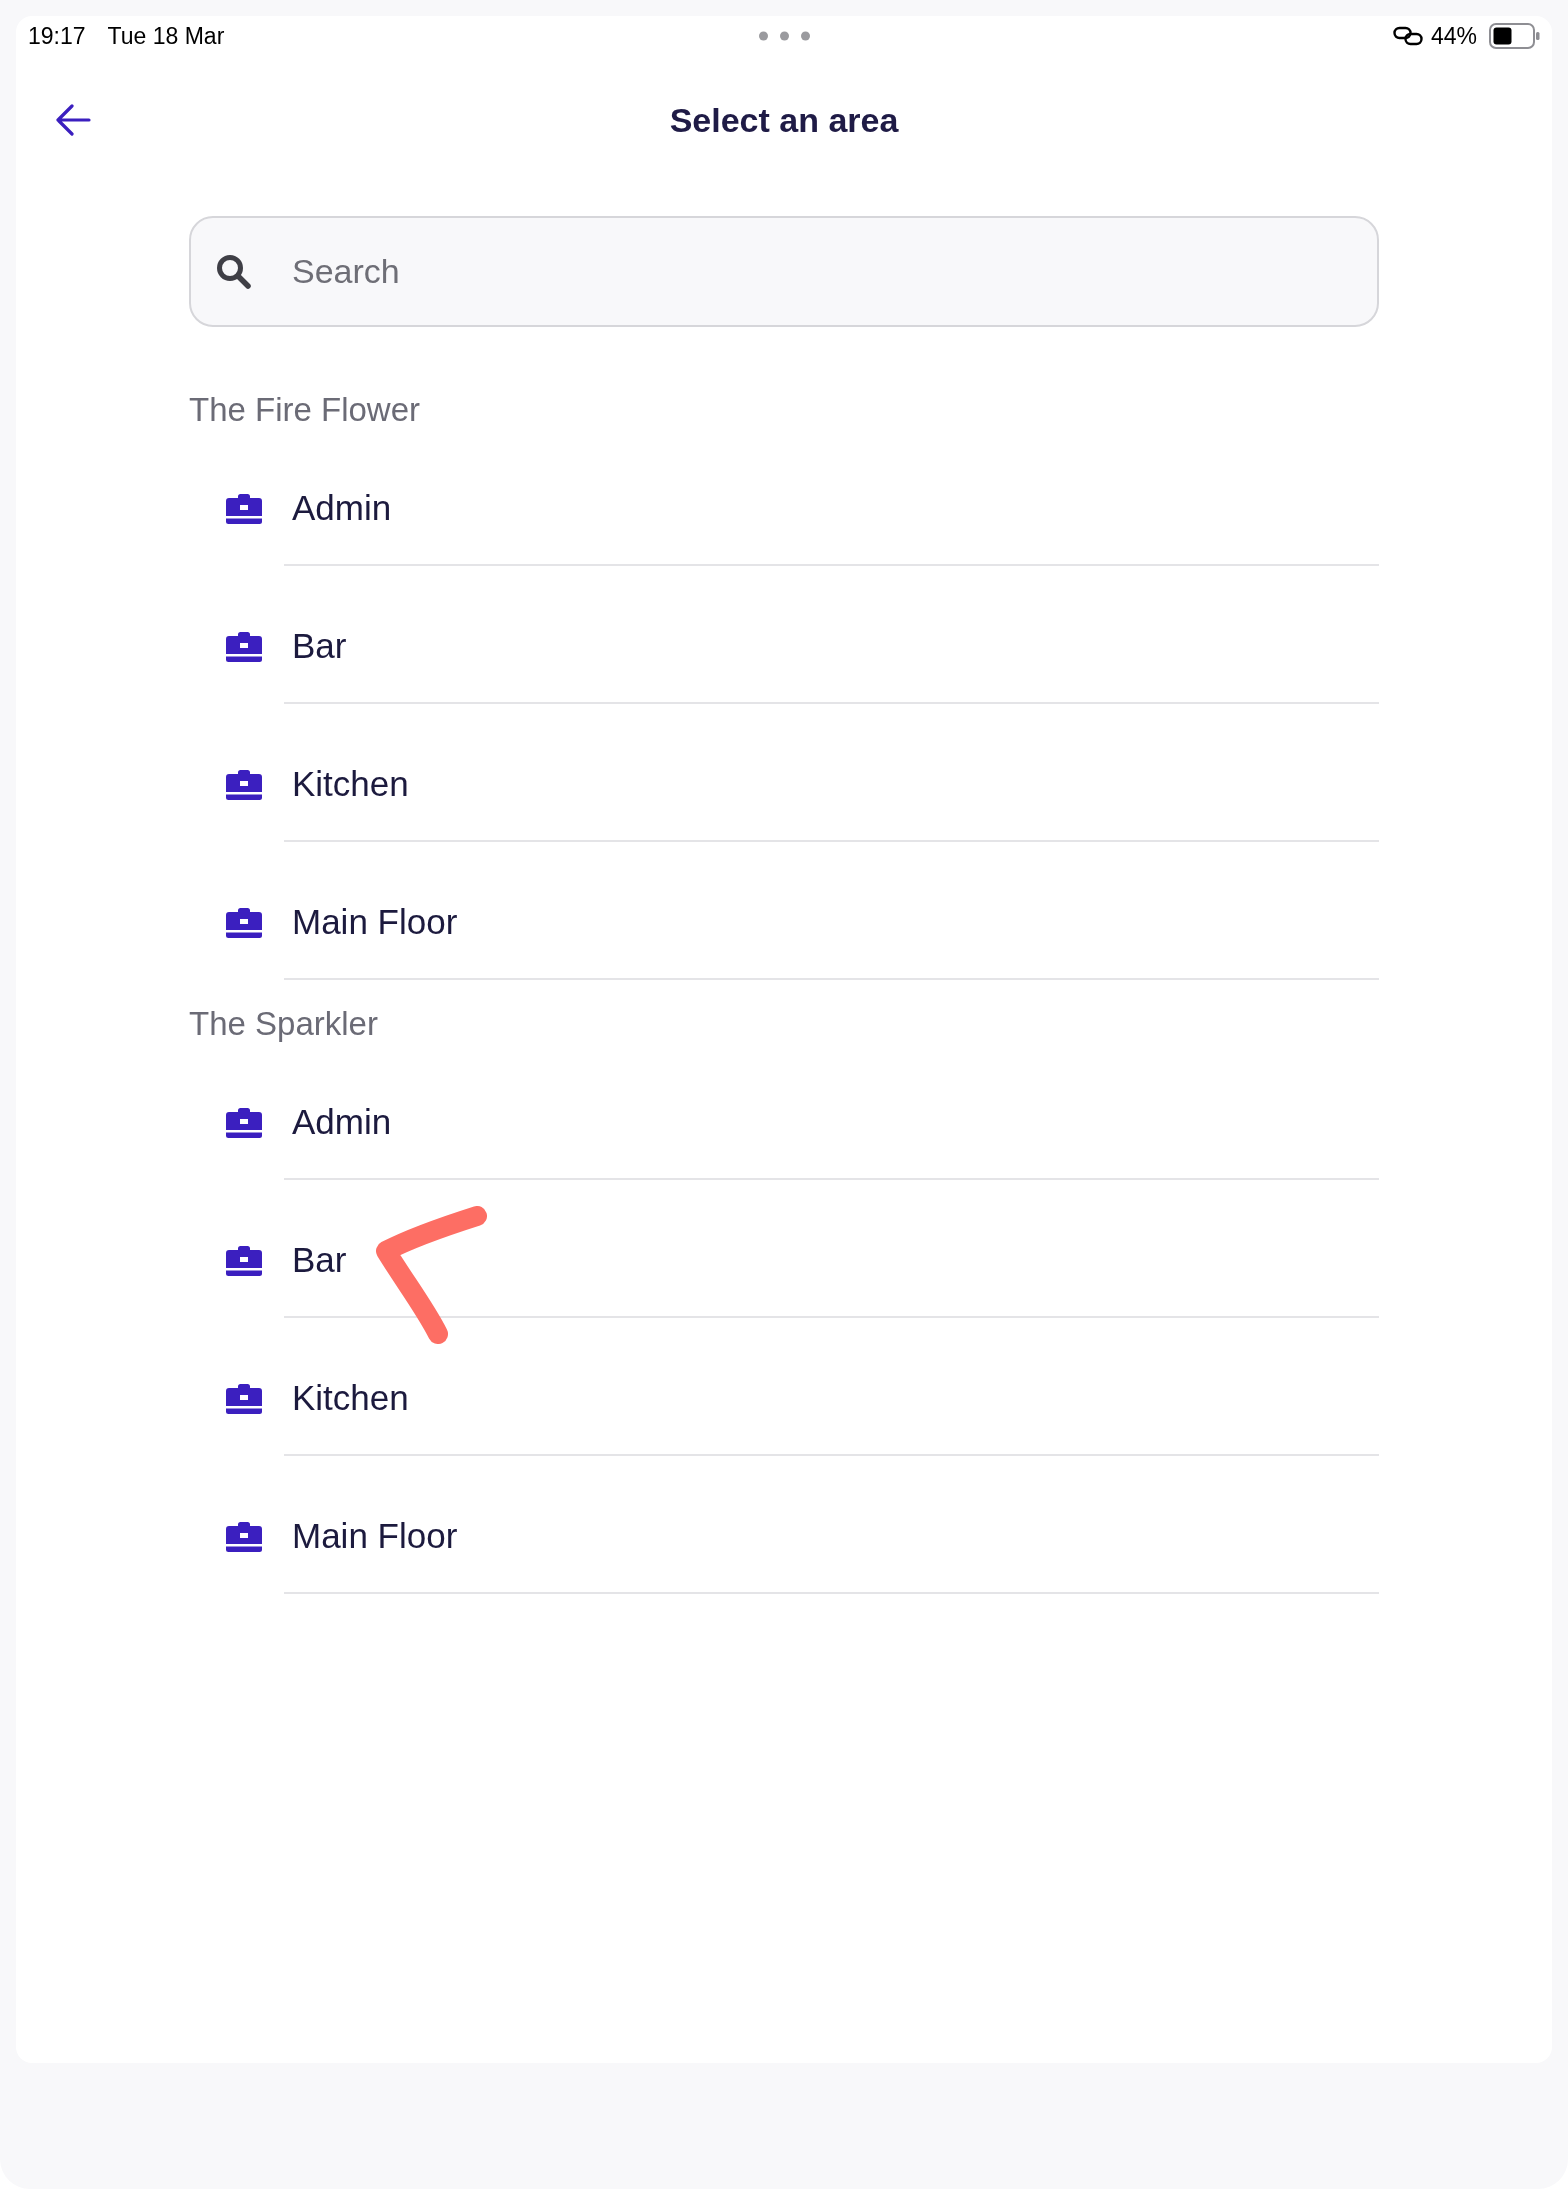 The image size is (1568, 2189). What do you see at coordinates (1453, 36) in the screenshot?
I see `battery-percent: 44%` at bounding box center [1453, 36].